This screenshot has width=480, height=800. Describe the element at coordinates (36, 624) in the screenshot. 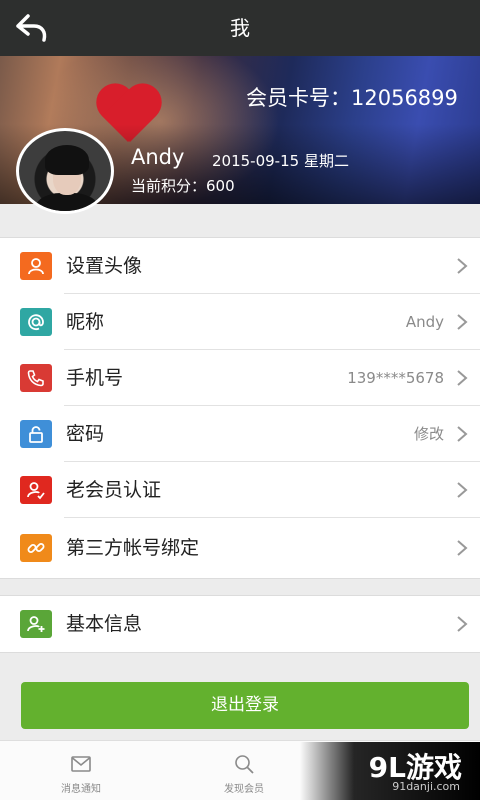

I see `user-add-icon` at that location.